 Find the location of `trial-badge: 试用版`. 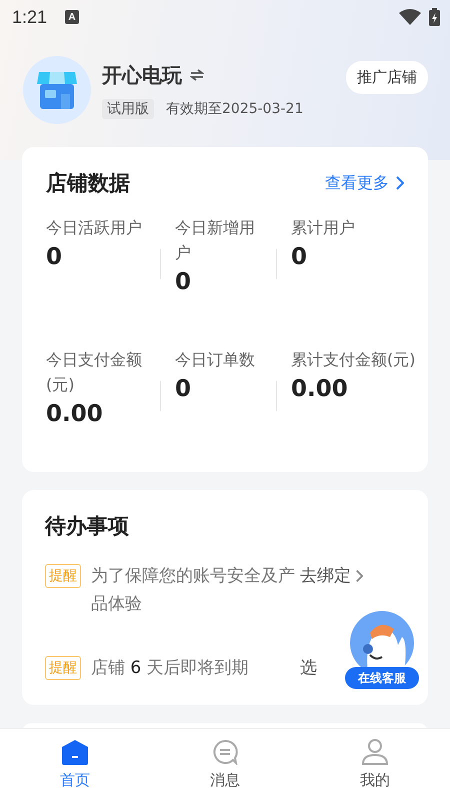

trial-badge: 试用版 is located at coordinates (128, 108).